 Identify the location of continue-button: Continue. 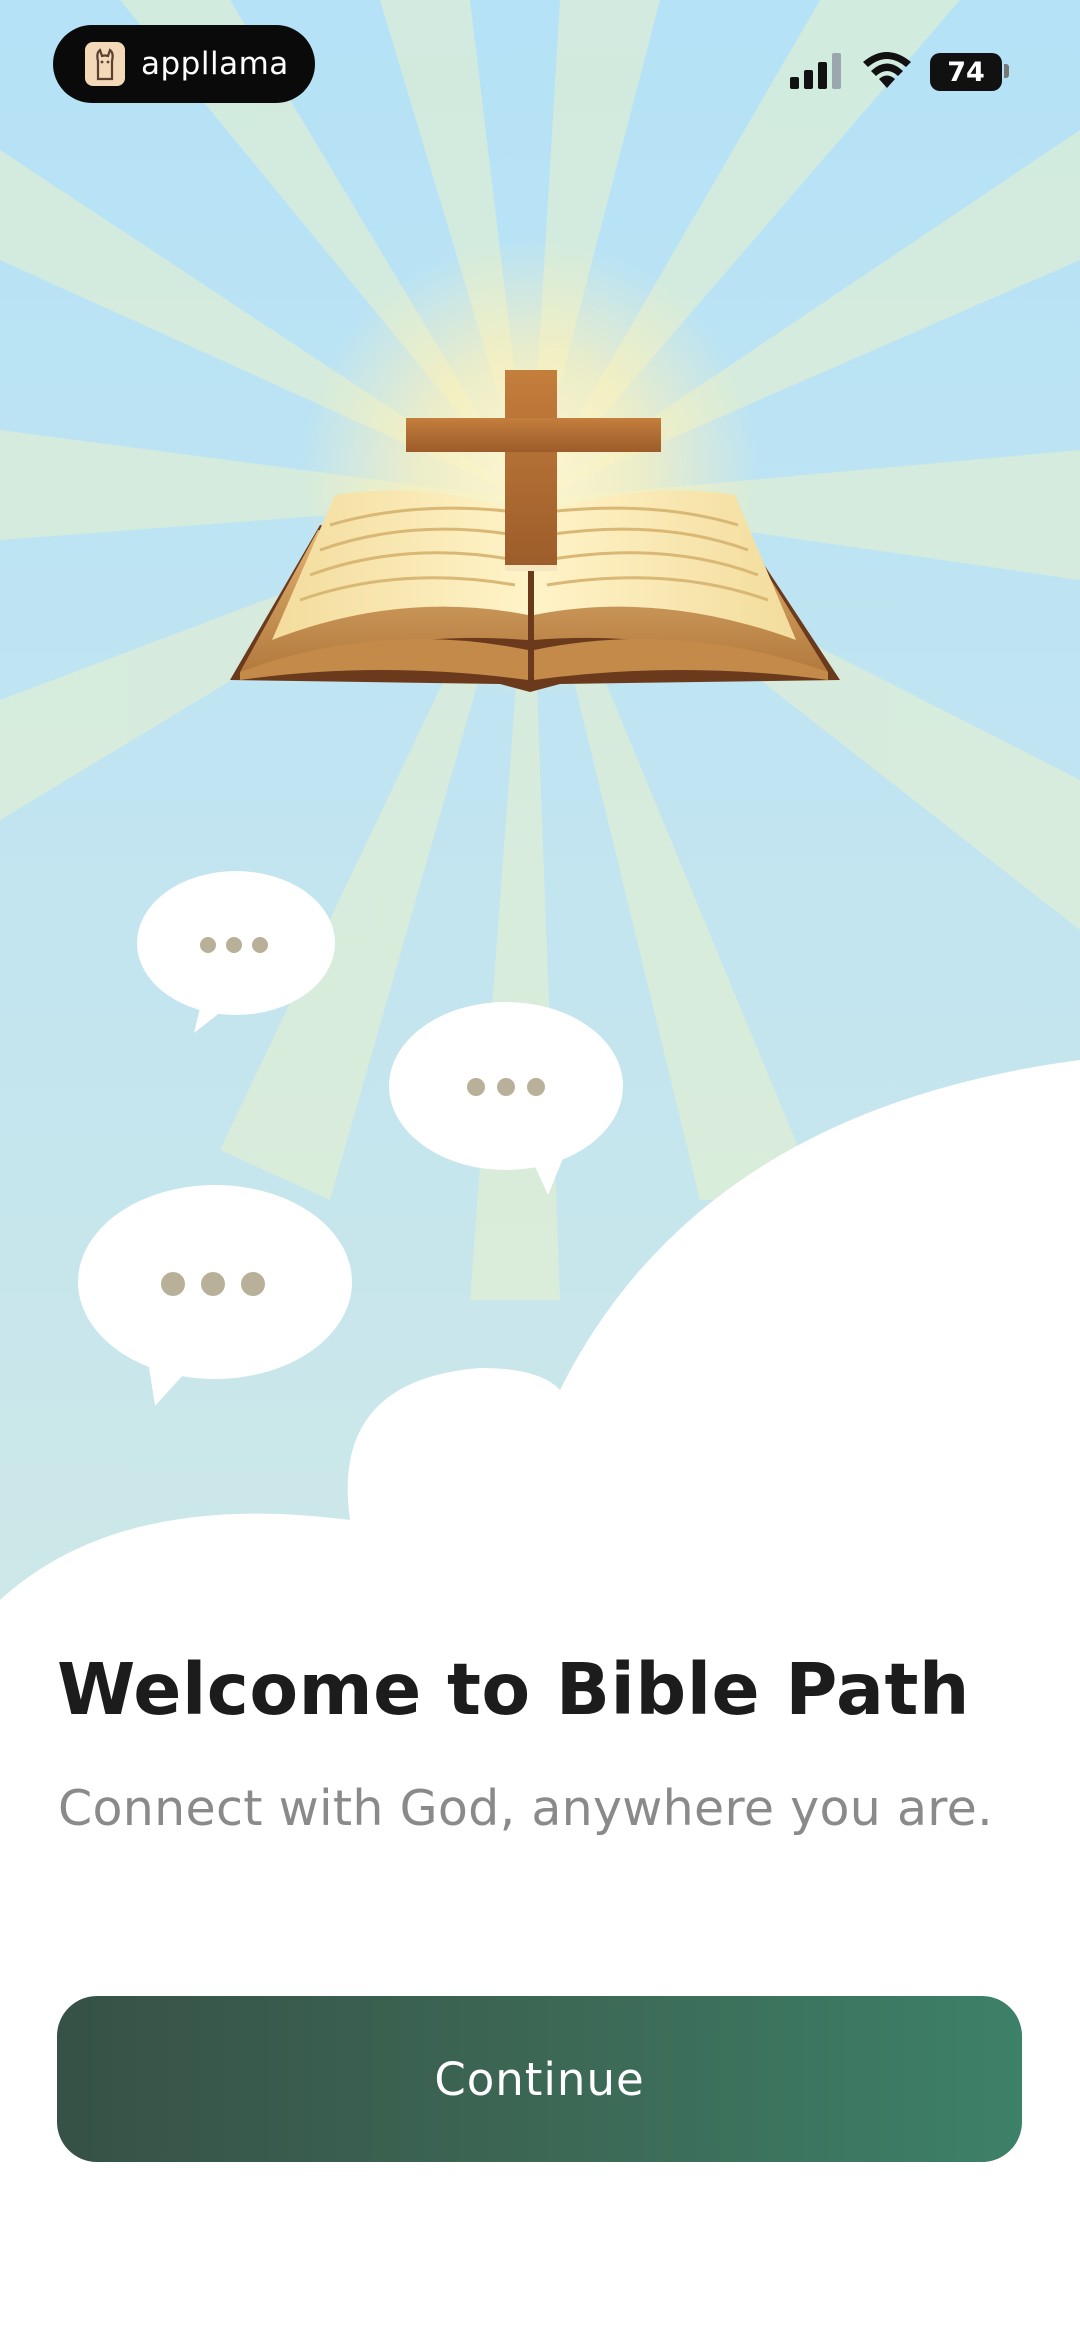
(539, 2079).